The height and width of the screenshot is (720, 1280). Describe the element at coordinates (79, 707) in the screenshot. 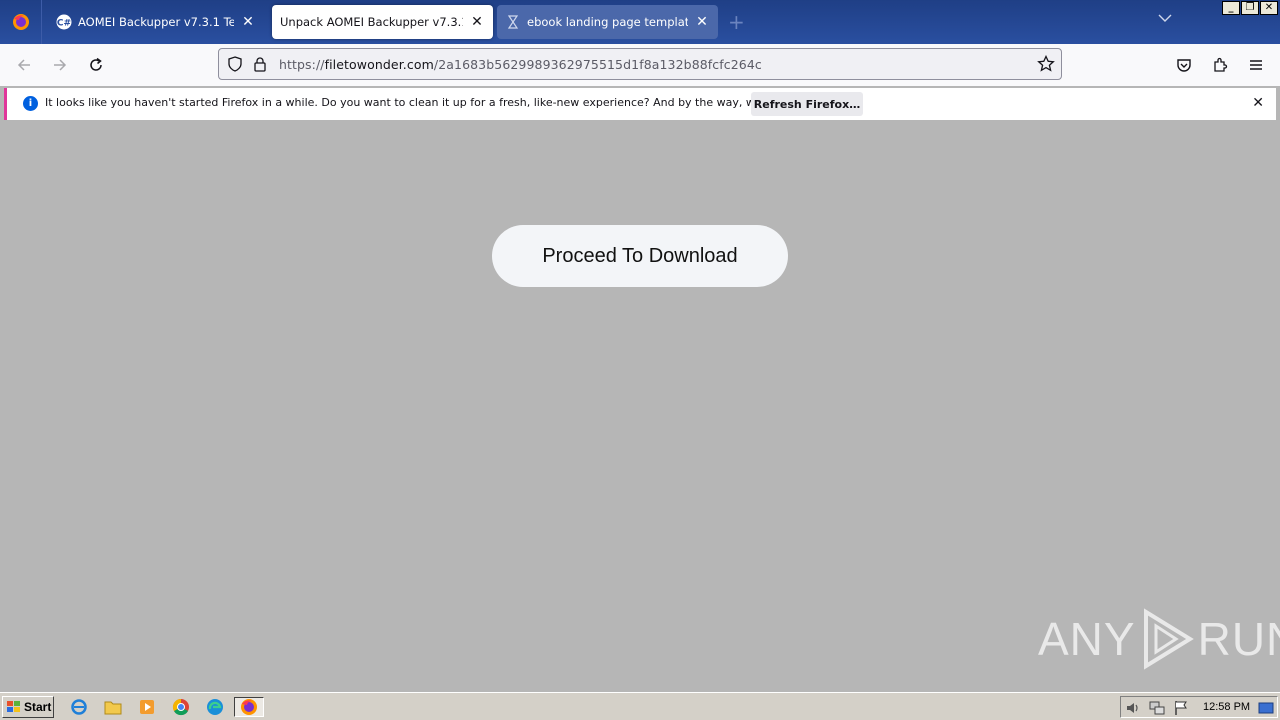

I see `internet-explorer-icon` at that location.